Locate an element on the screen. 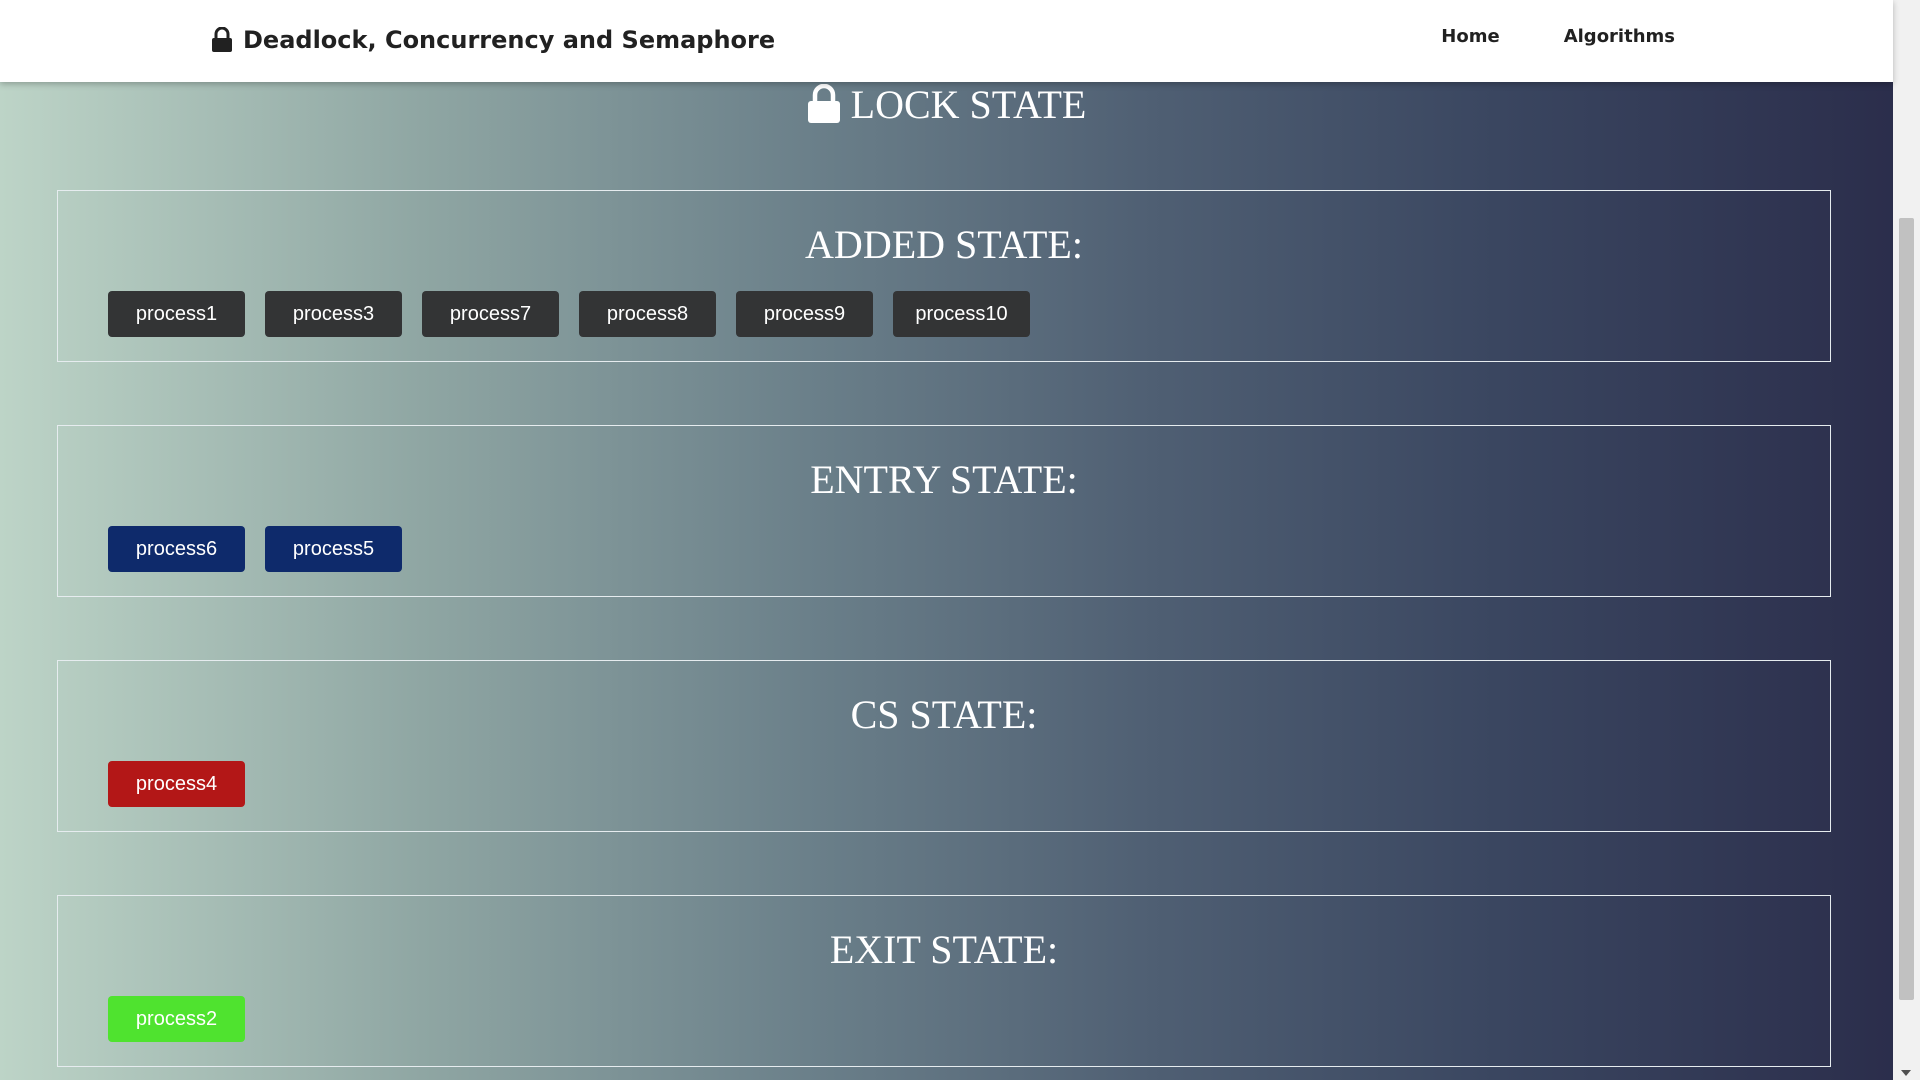 The image size is (1920, 1080). process-chip: process5 is located at coordinates (333, 549).